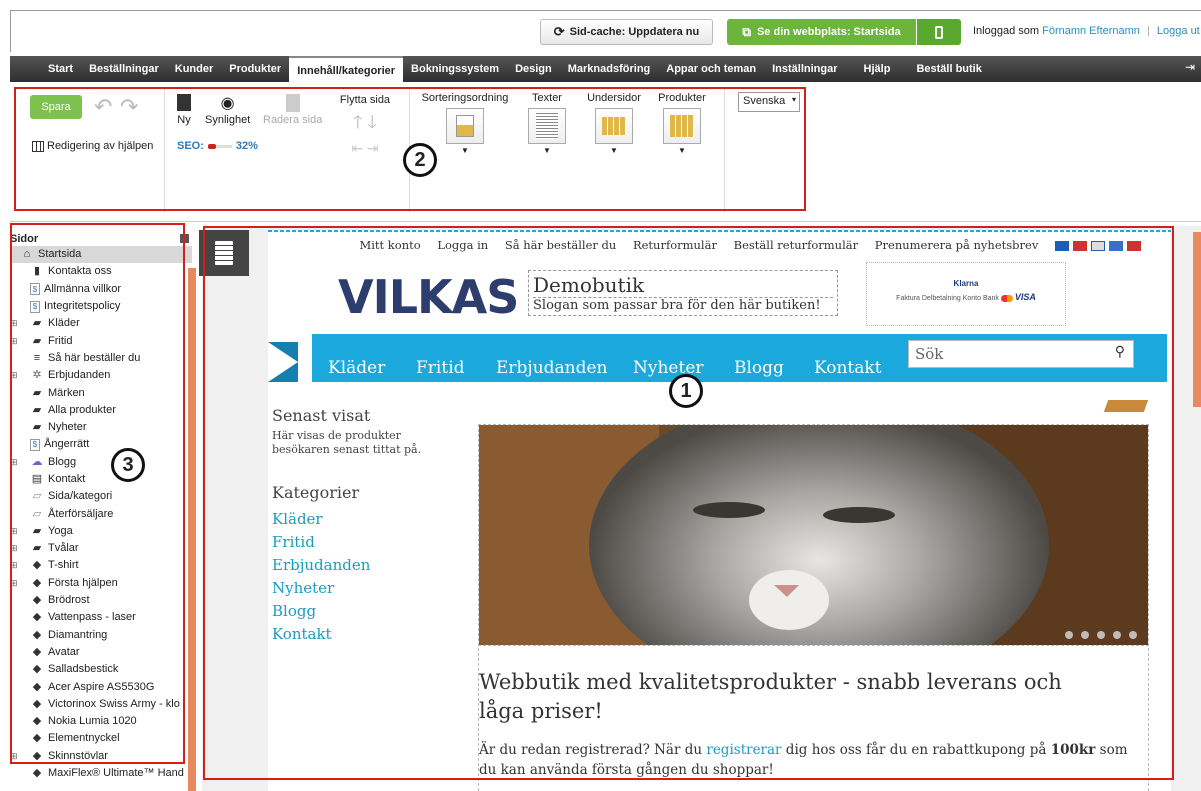  Describe the element at coordinates (362, 634) in the screenshot. I see `category-kontakt: Kontakt` at that location.